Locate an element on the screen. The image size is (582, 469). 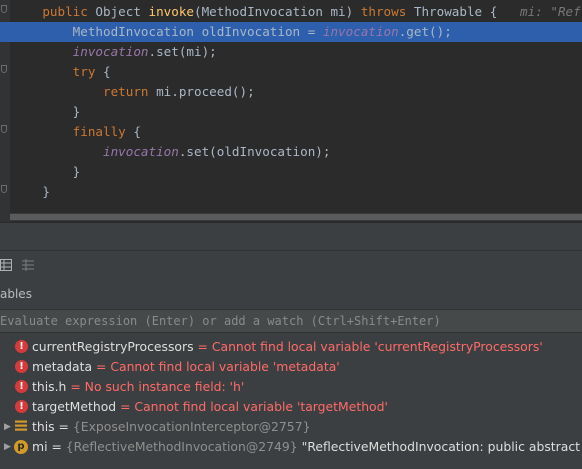
variable-row: ! this.h = No such instance field: 'h' is located at coordinates (291, 387).